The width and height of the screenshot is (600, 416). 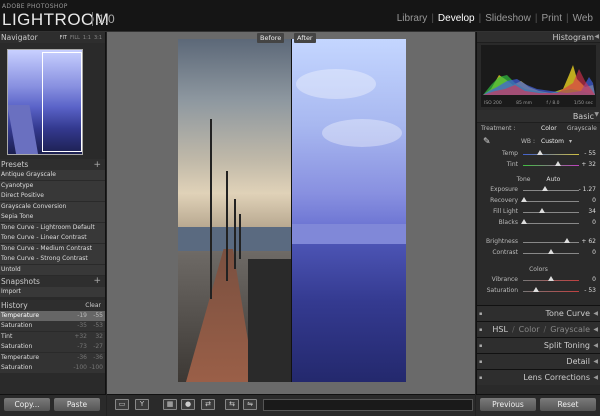 I want to click on exposure-slider: Exposure - 1.27, so click(x=538, y=190).